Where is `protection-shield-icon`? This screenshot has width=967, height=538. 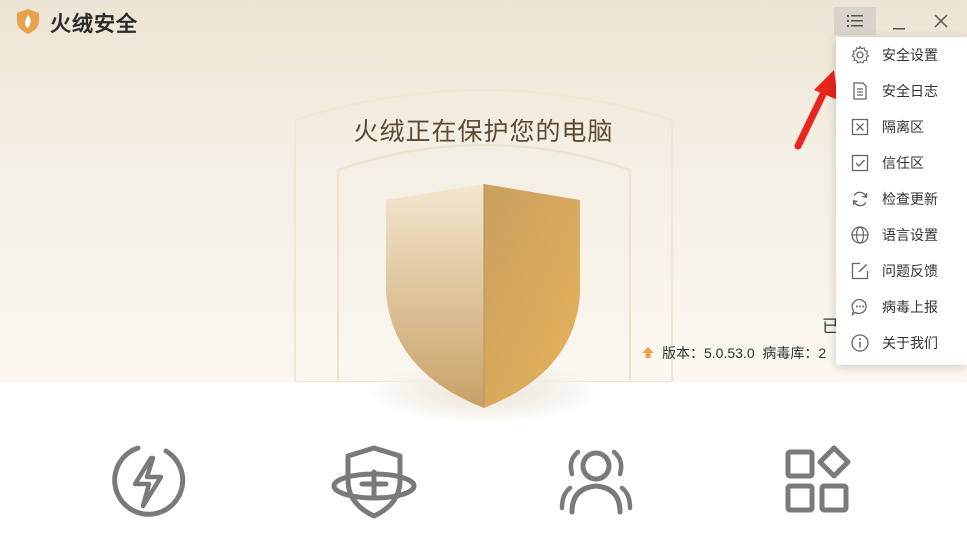
protection-shield-icon is located at coordinates (483, 296).